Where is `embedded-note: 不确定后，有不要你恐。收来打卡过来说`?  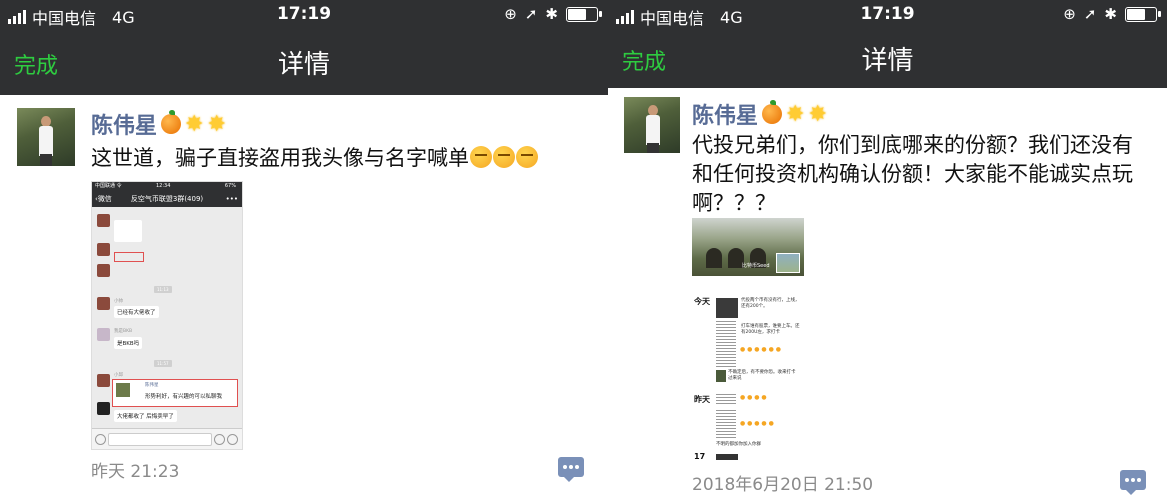 embedded-note: 不确定后，有不要你恐。收来打卡过来说 is located at coordinates (762, 375).